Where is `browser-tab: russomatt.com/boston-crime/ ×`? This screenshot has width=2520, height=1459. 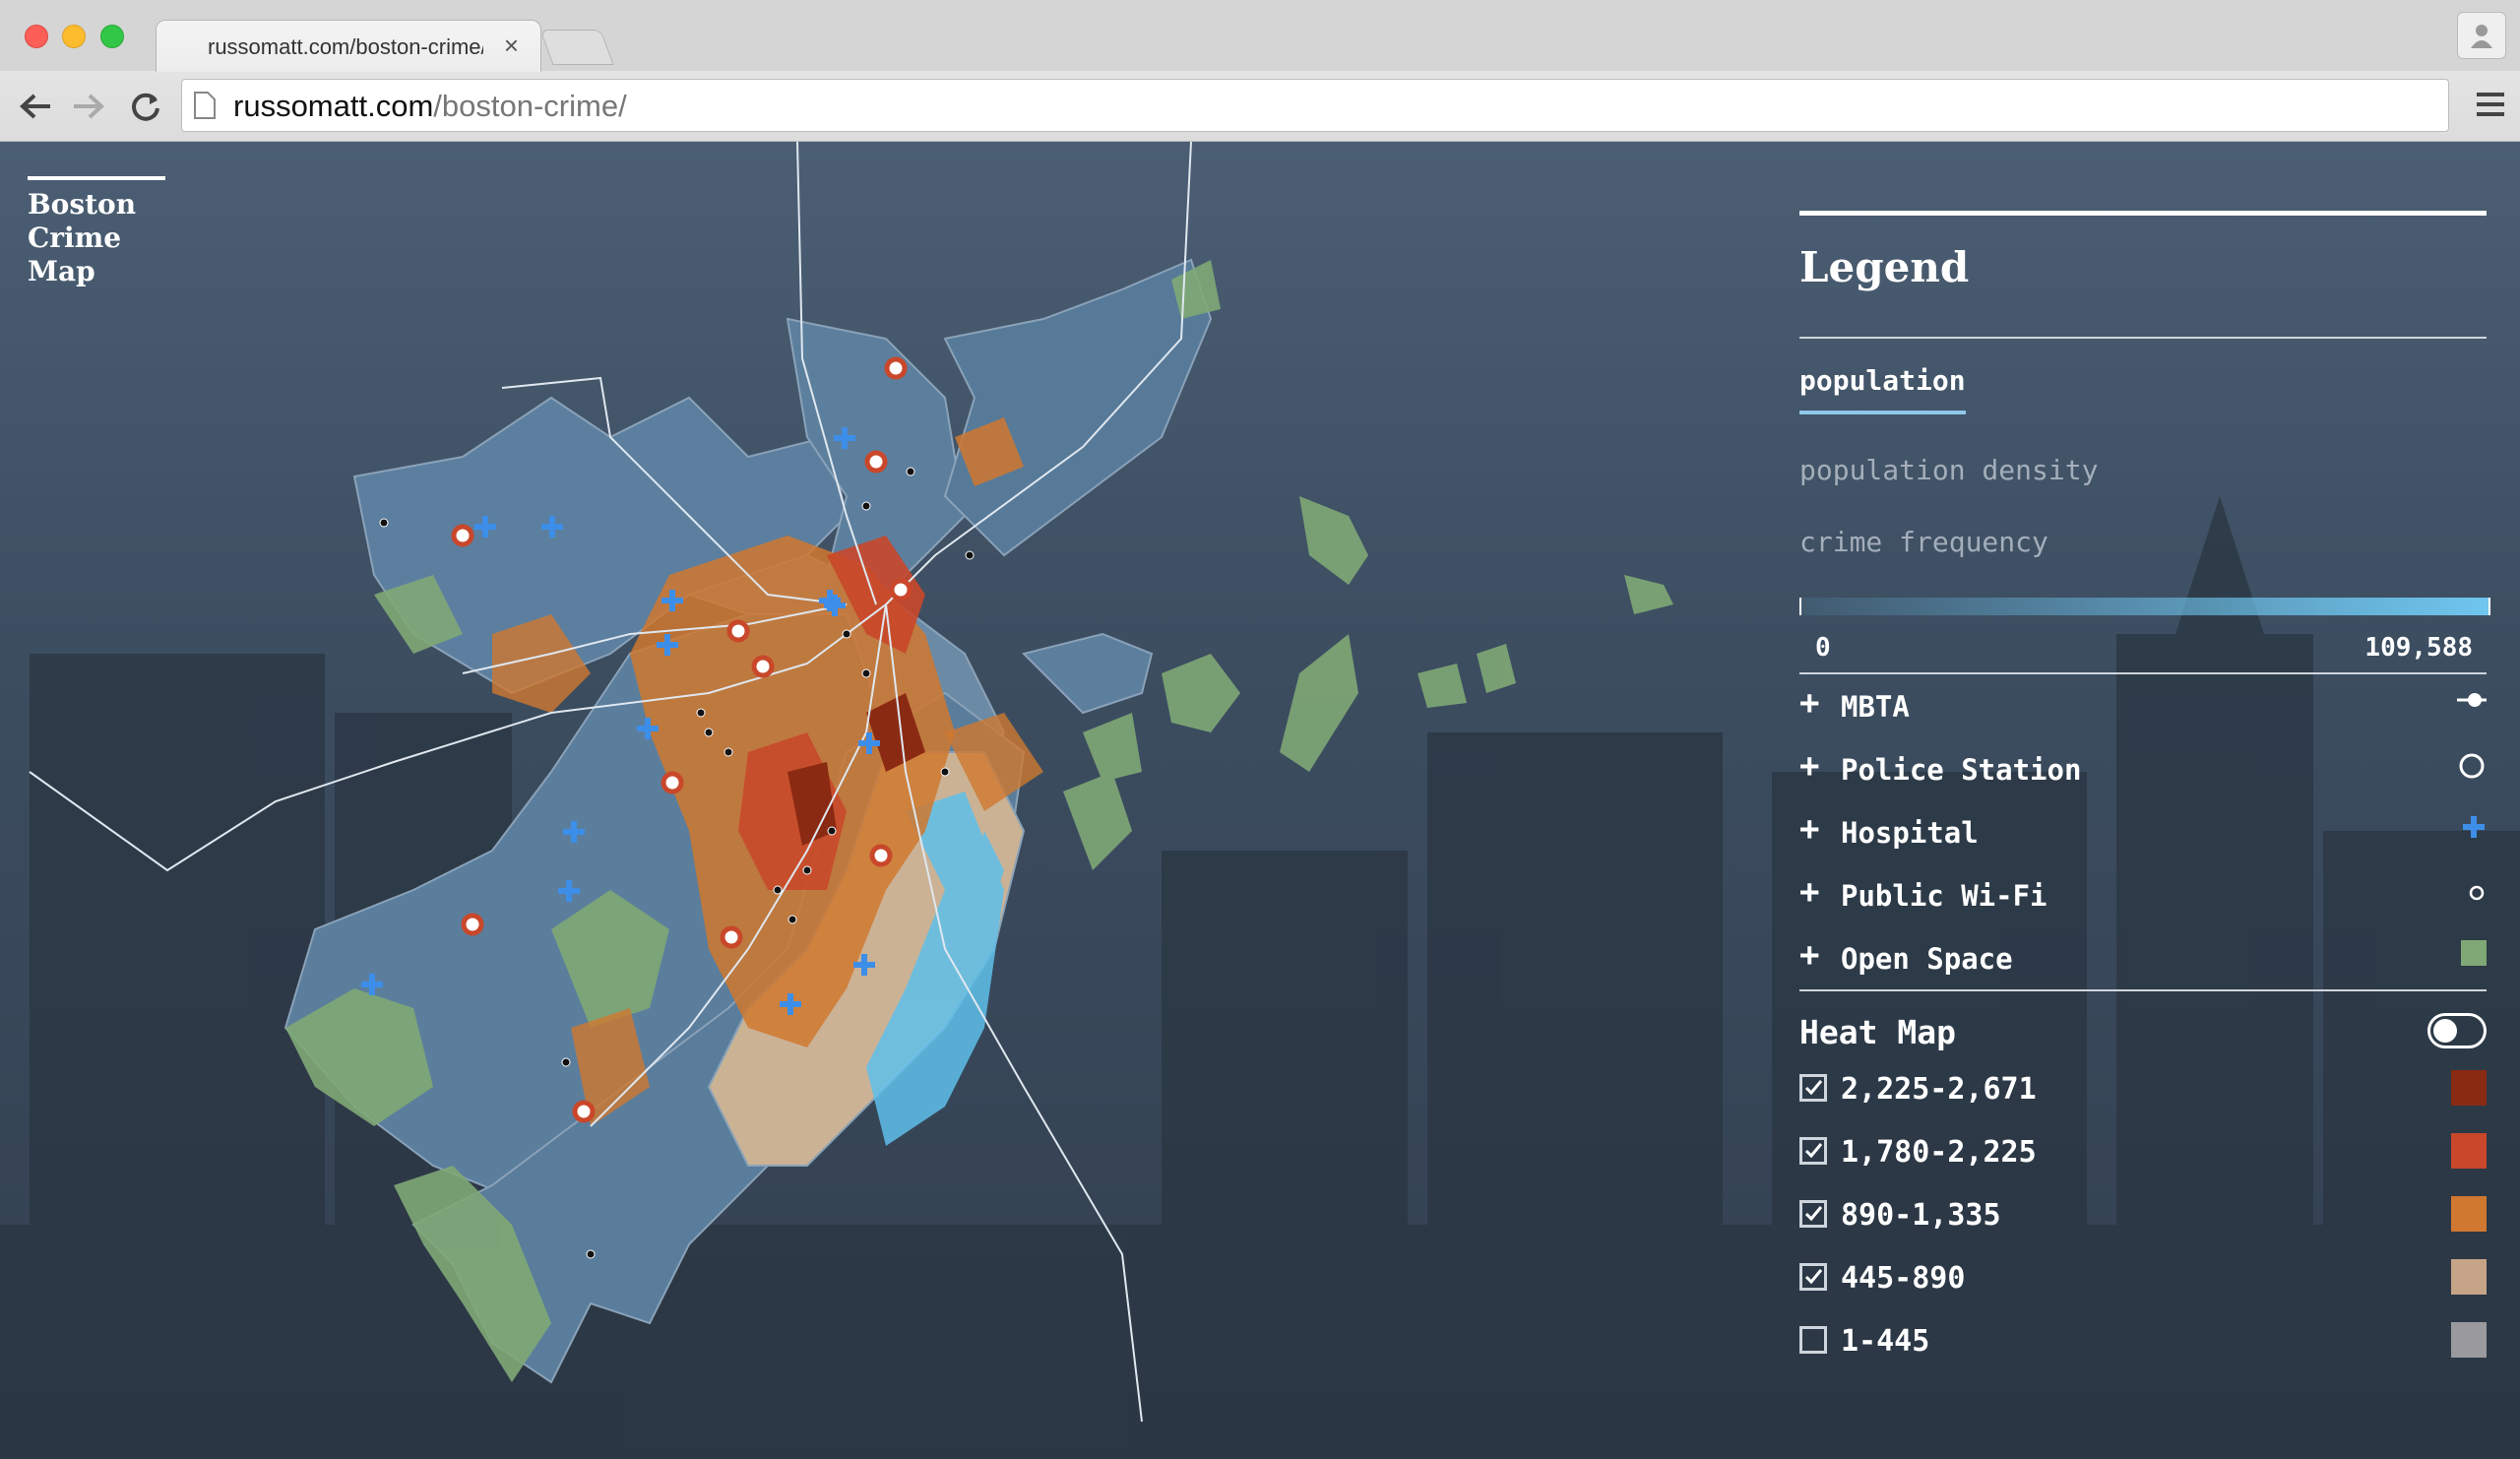 browser-tab: russomatt.com/boston-crime/ × is located at coordinates (348, 46).